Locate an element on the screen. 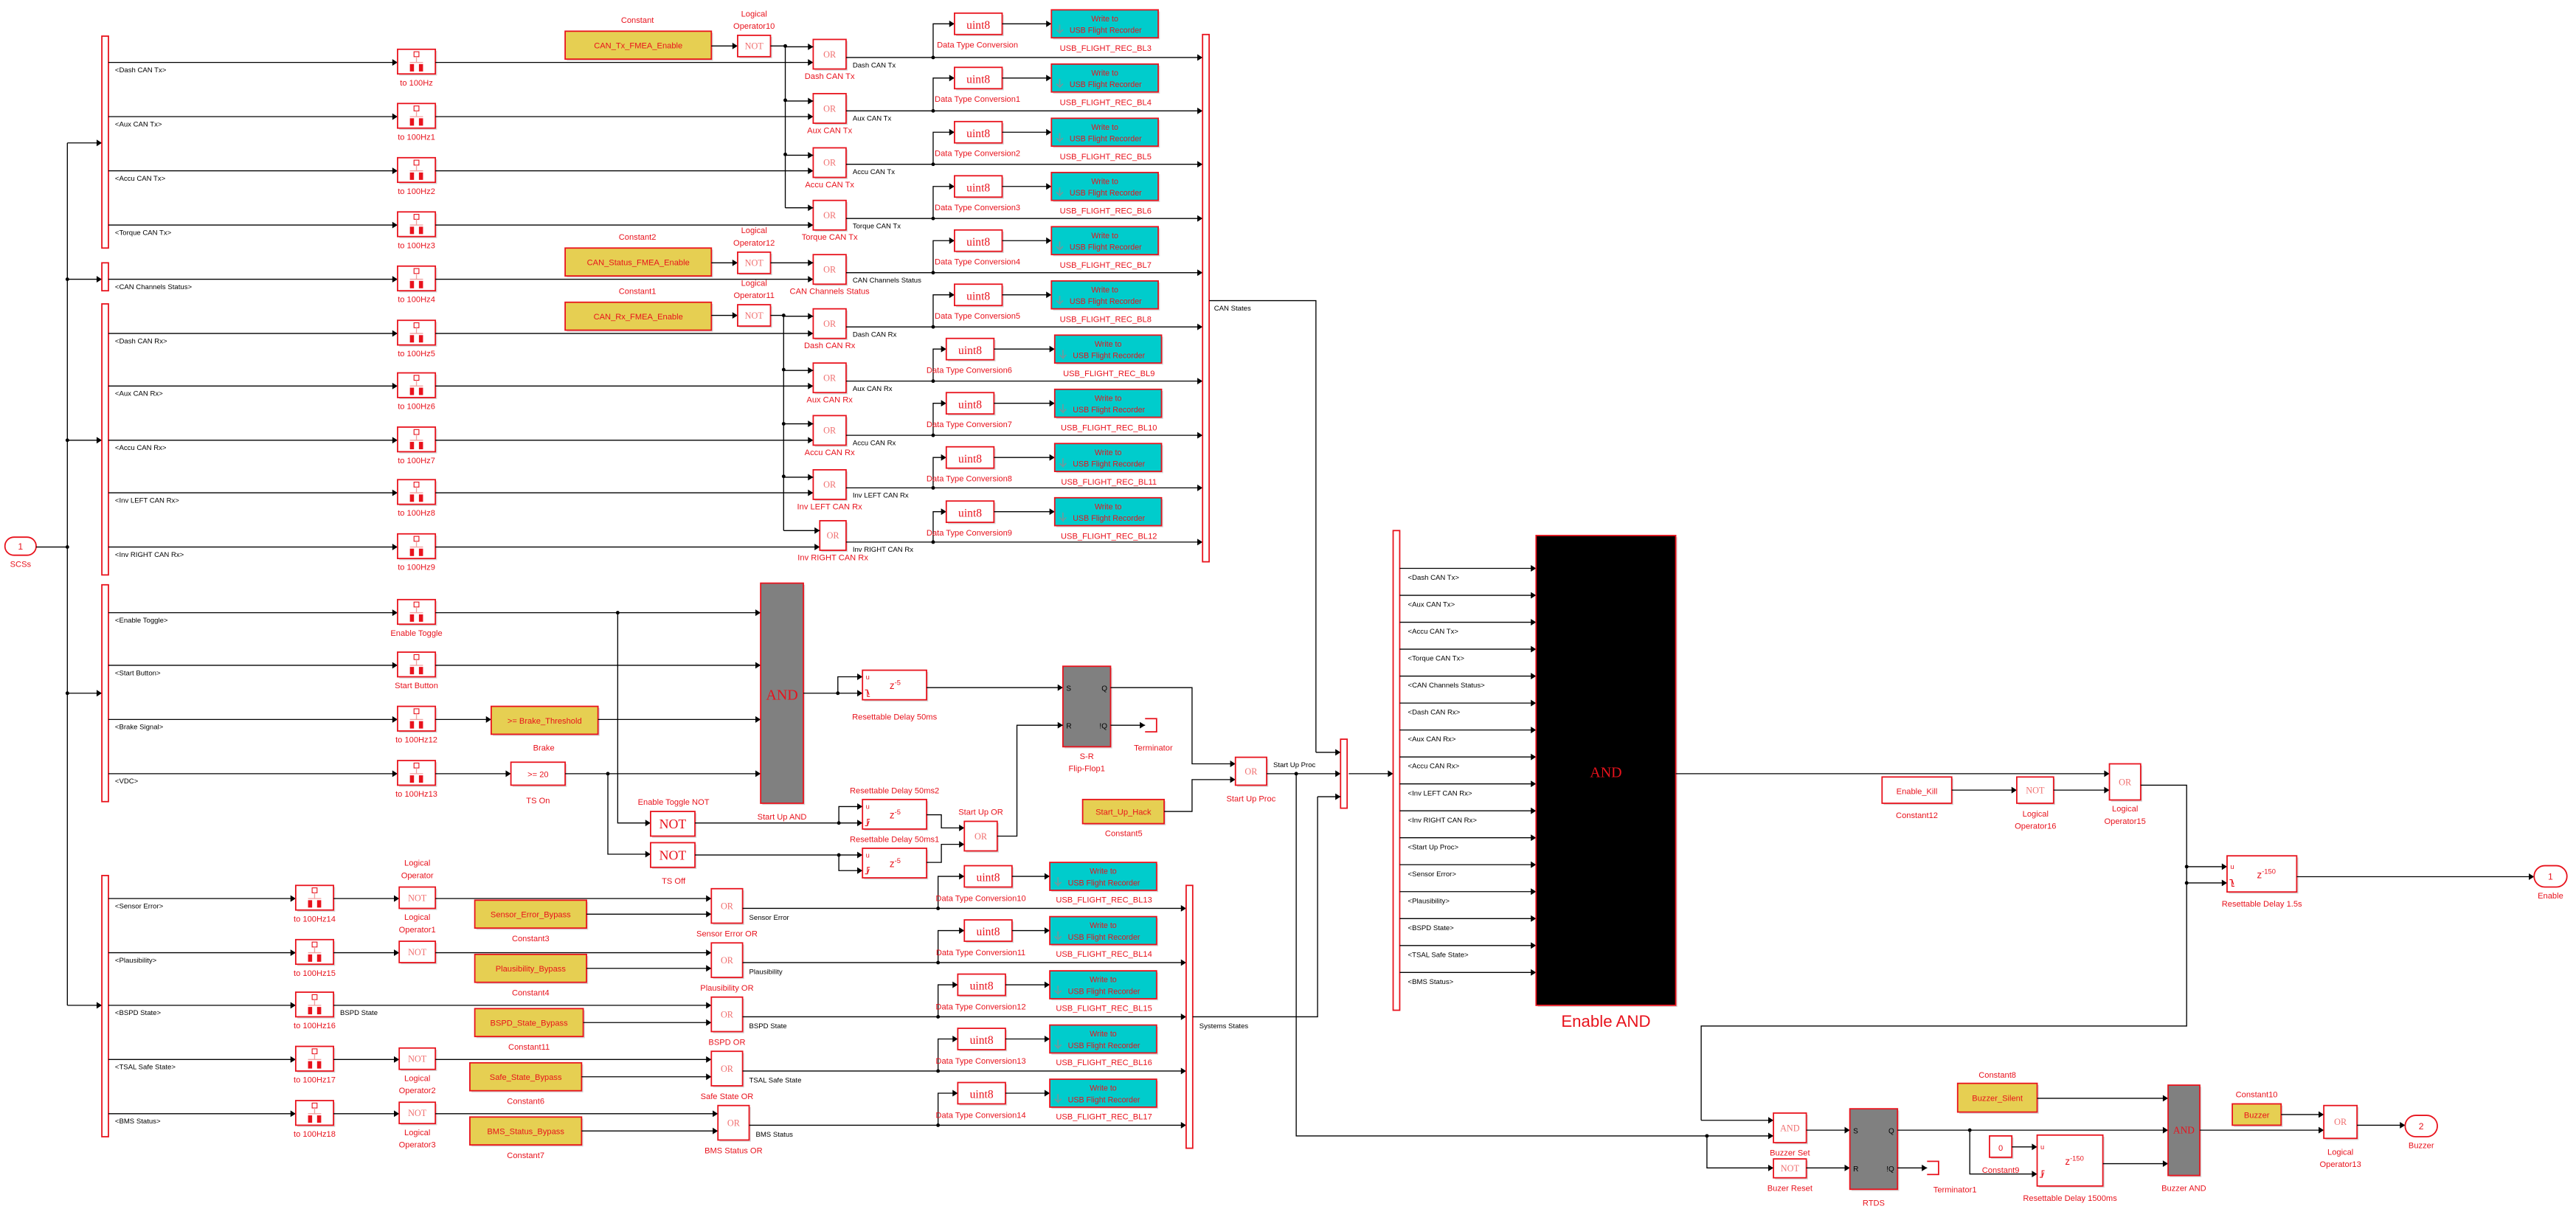 This screenshot has height=1209, width=2576. not-glyph: NOT is located at coordinates (755, 316).